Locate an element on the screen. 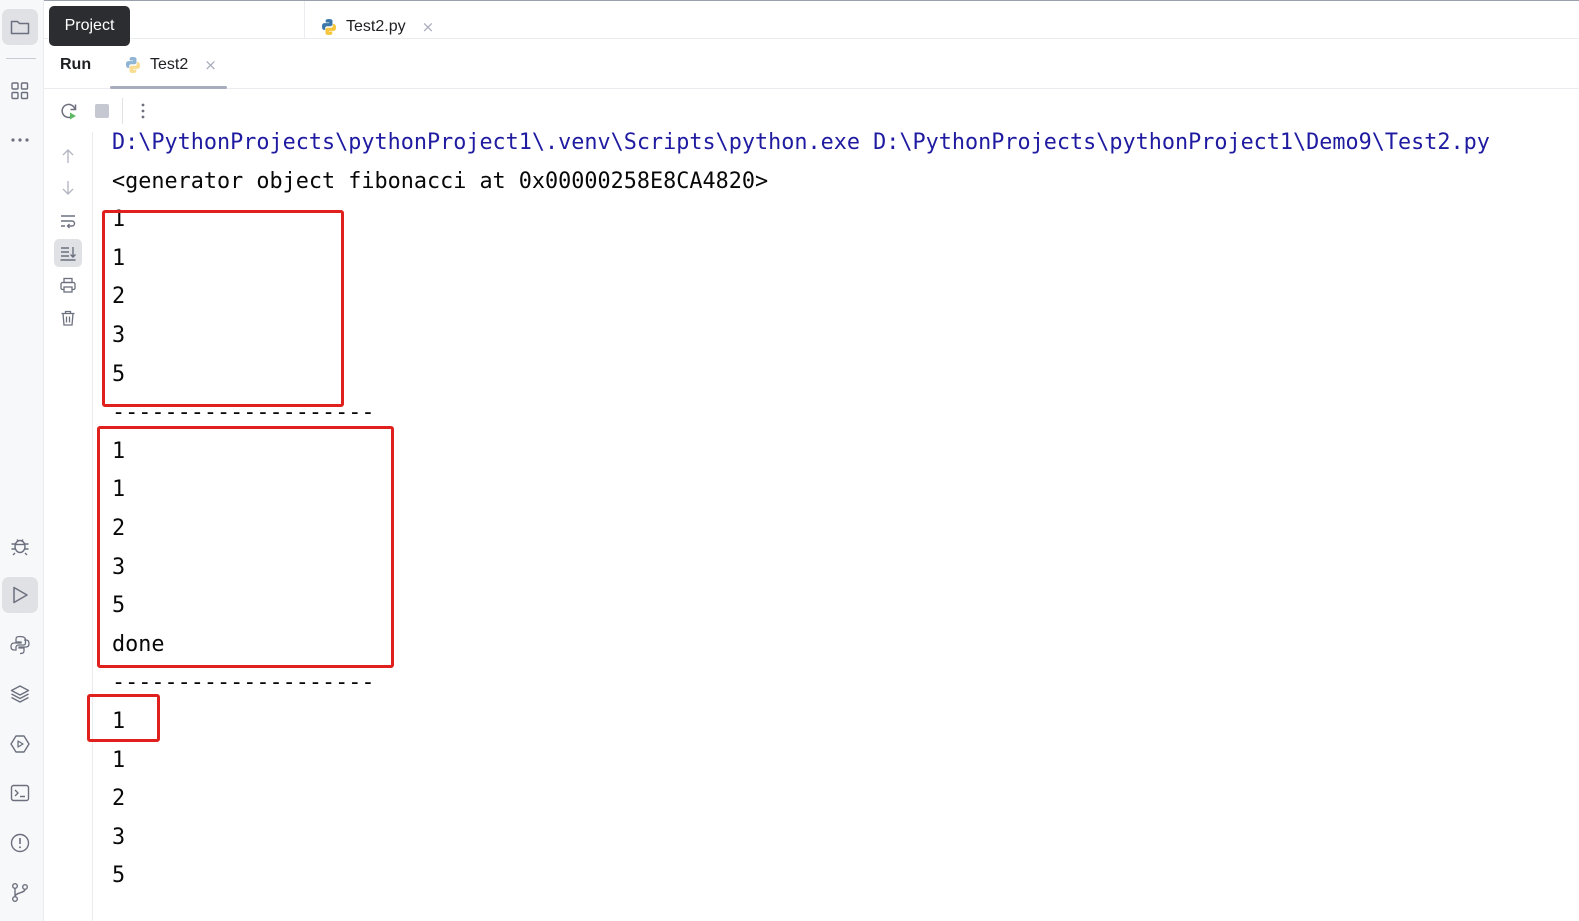 This screenshot has width=1579, height=921. active-tab-underline is located at coordinates (168, 87).